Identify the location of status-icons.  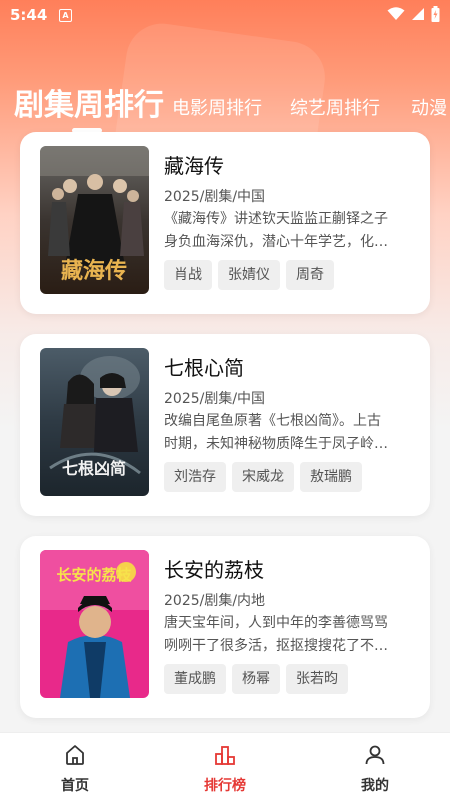
(413, 14).